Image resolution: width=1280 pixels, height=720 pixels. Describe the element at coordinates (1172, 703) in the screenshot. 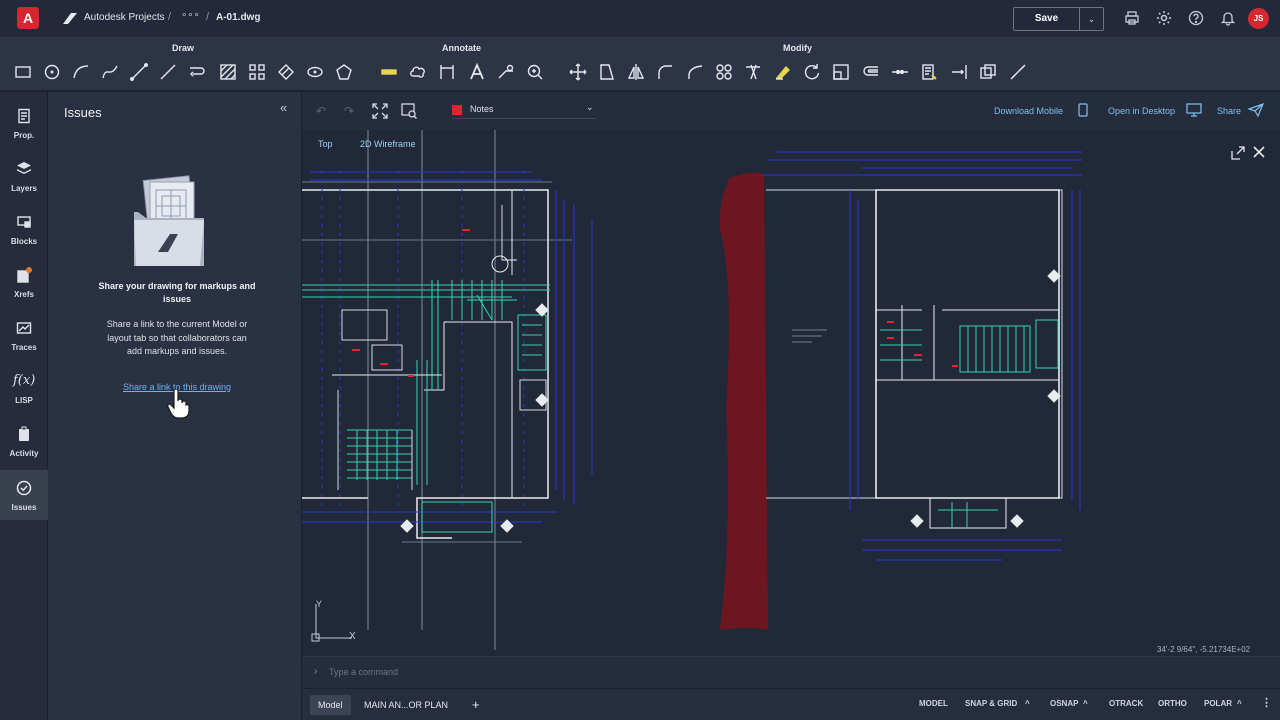

I see `status-toggle-ortho: ORTHO` at that location.